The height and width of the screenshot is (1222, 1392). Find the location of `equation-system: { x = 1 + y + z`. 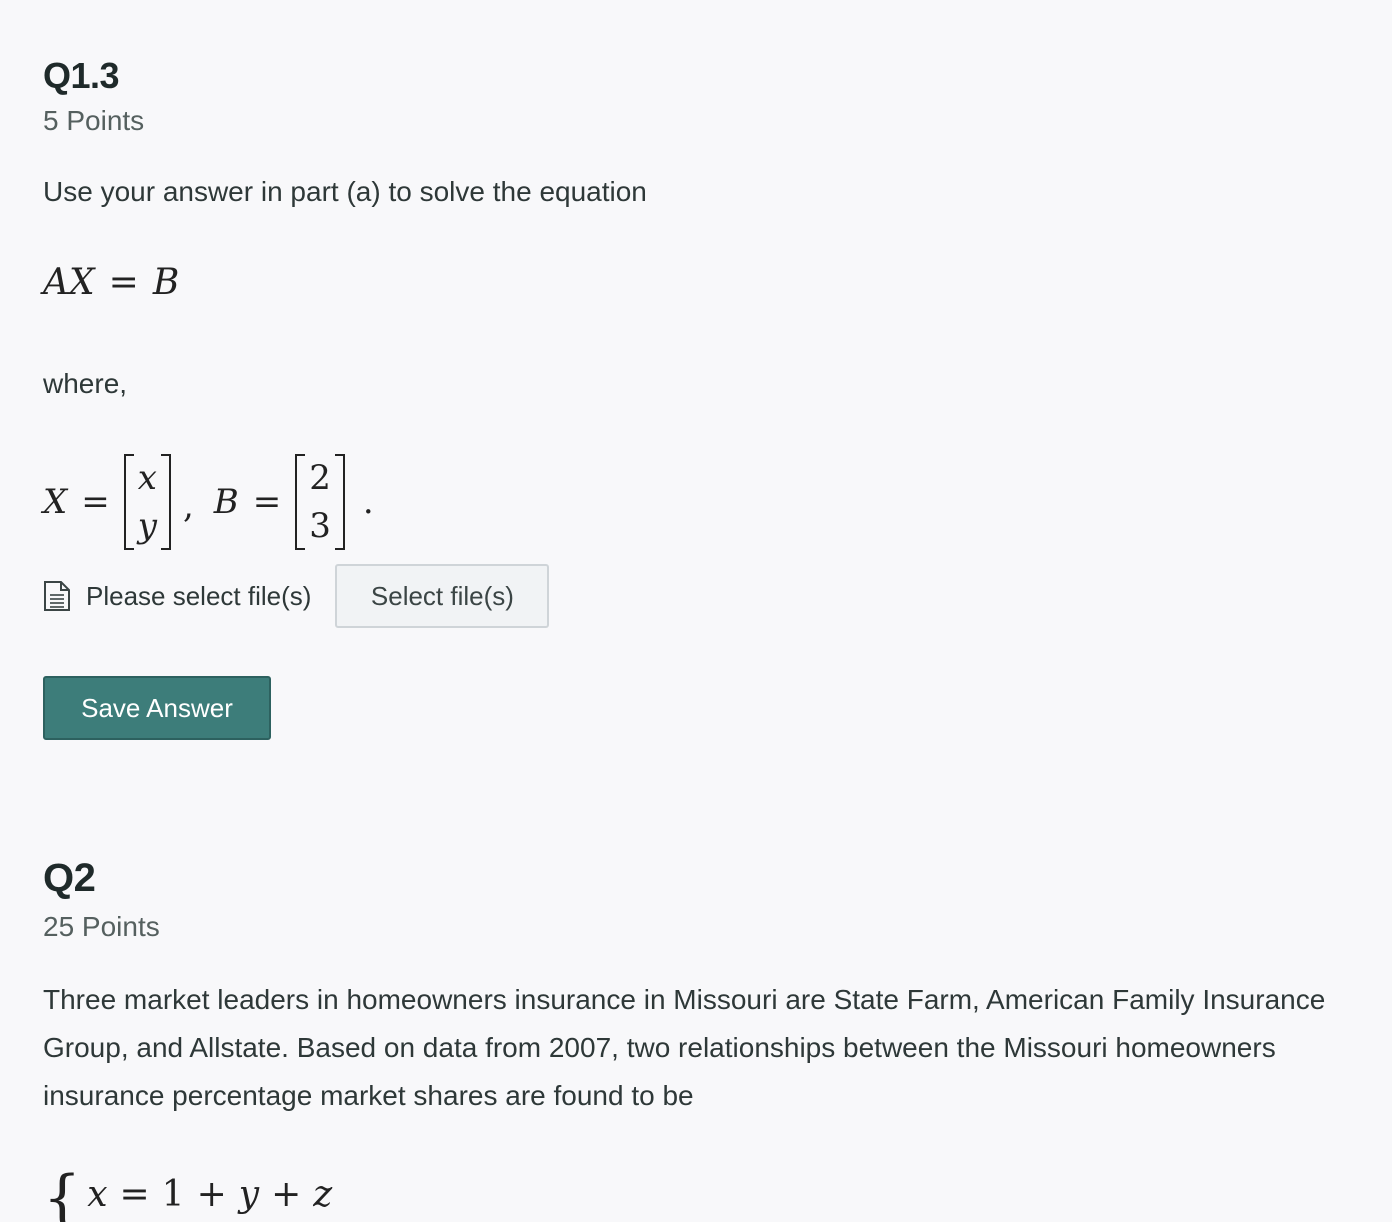

equation-system: { x = 1 + y + z is located at coordinates (187, 1193).